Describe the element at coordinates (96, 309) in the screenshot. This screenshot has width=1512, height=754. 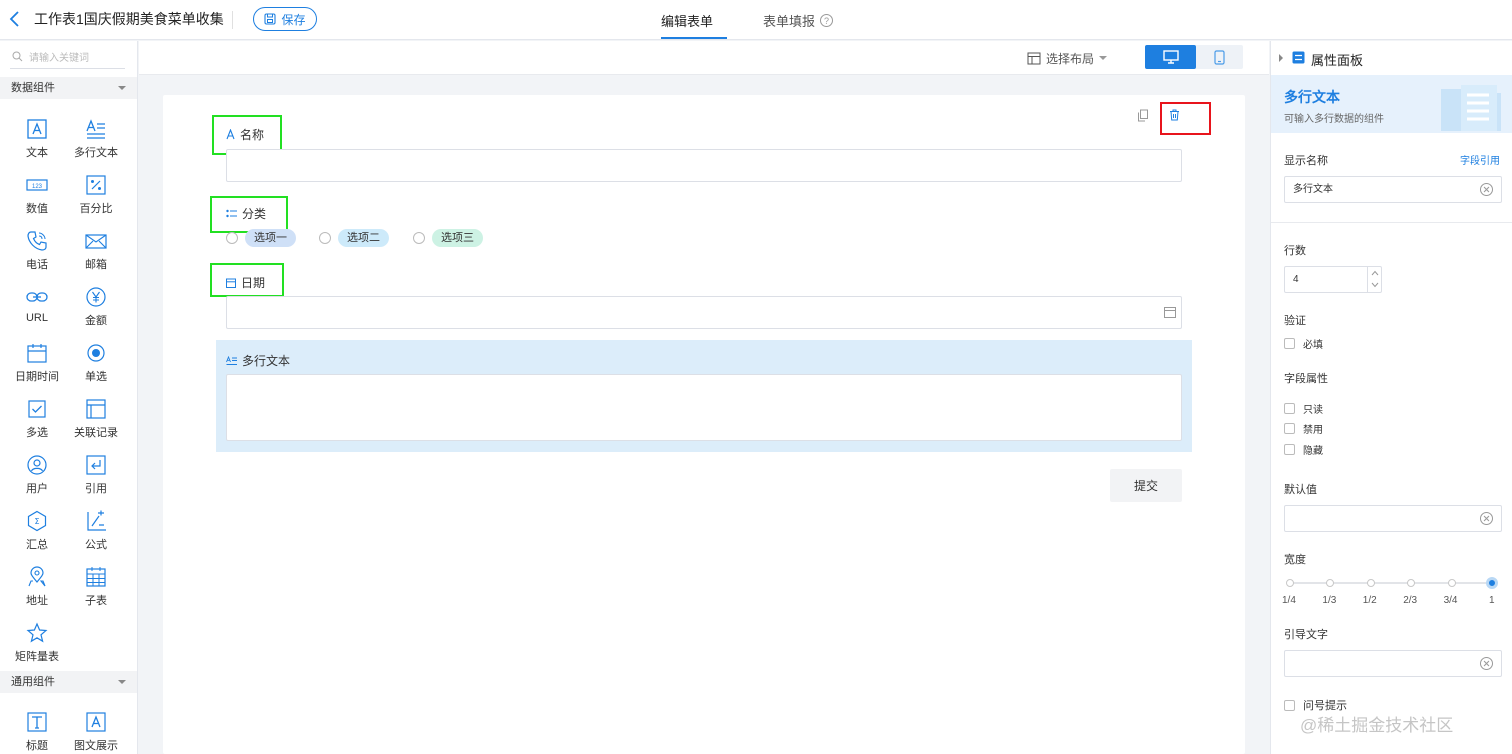
I see `component-currency: 金额` at that location.